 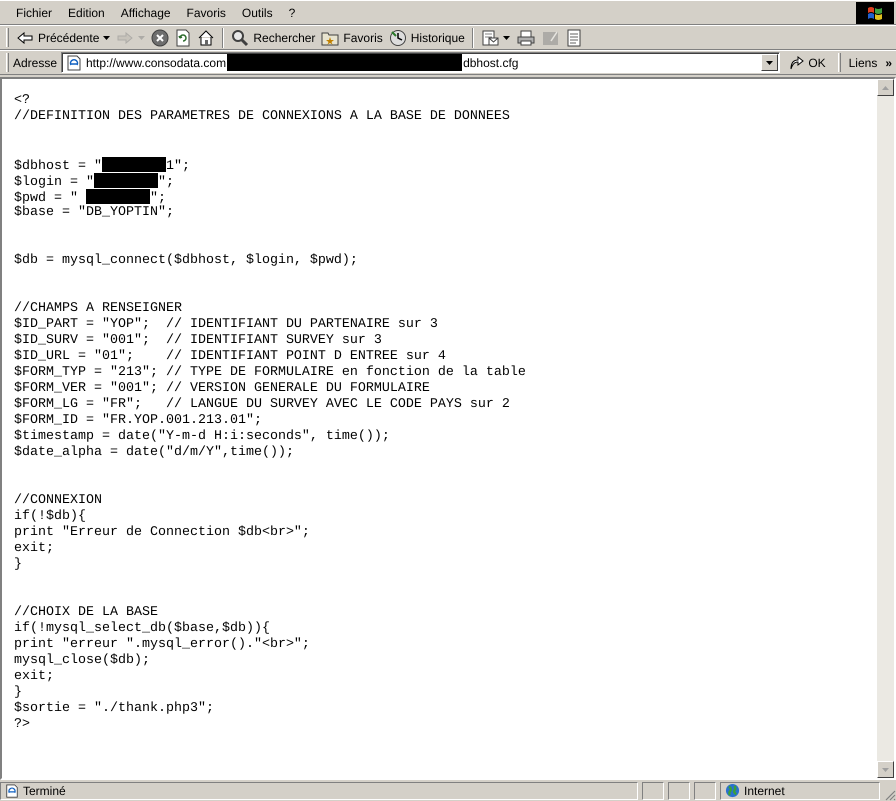 I want to click on menu-item: Outils, so click(x=257, y=13).